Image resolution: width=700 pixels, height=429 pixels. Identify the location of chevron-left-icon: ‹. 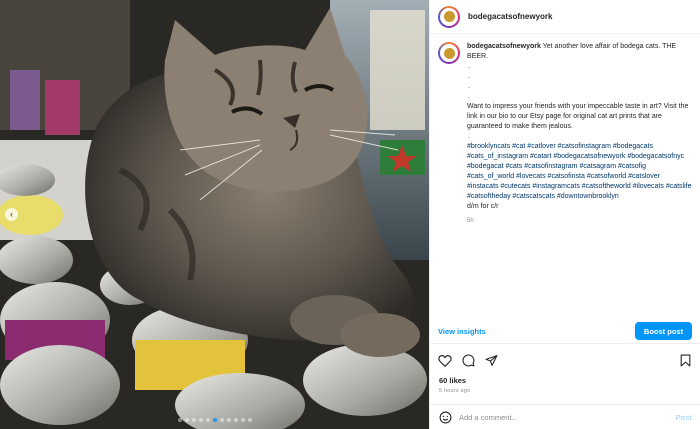
(11, 214).